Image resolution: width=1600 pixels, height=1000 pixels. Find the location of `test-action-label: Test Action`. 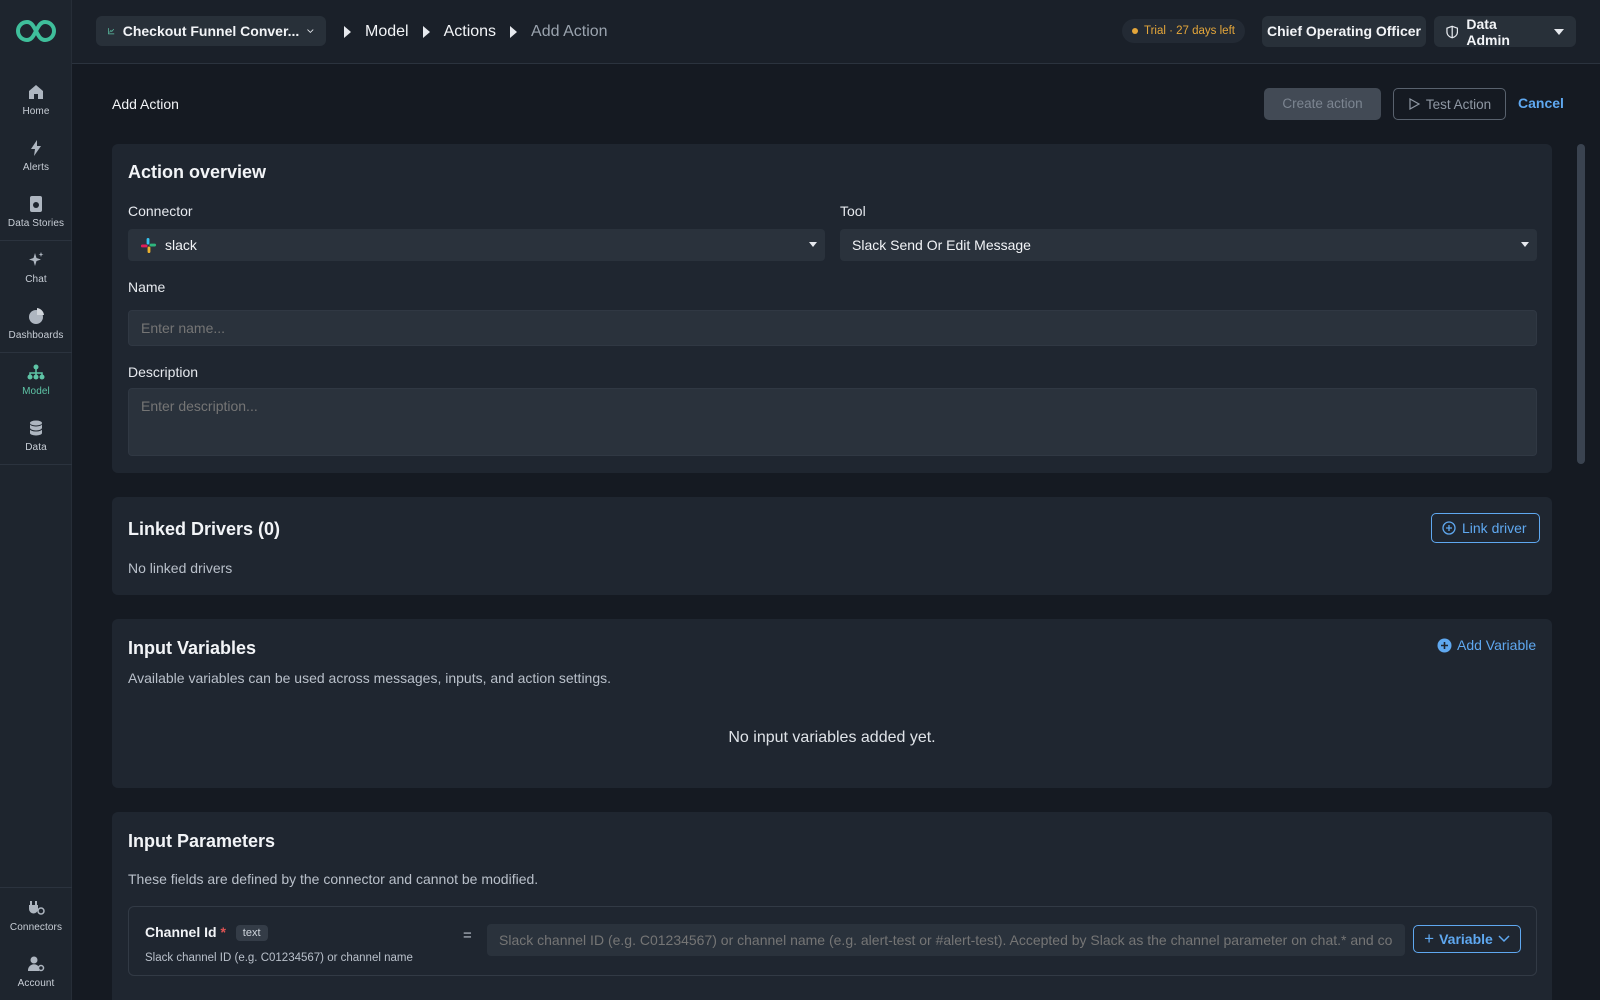

test-action-label: Test Action is located at coordinates (1458, 104).